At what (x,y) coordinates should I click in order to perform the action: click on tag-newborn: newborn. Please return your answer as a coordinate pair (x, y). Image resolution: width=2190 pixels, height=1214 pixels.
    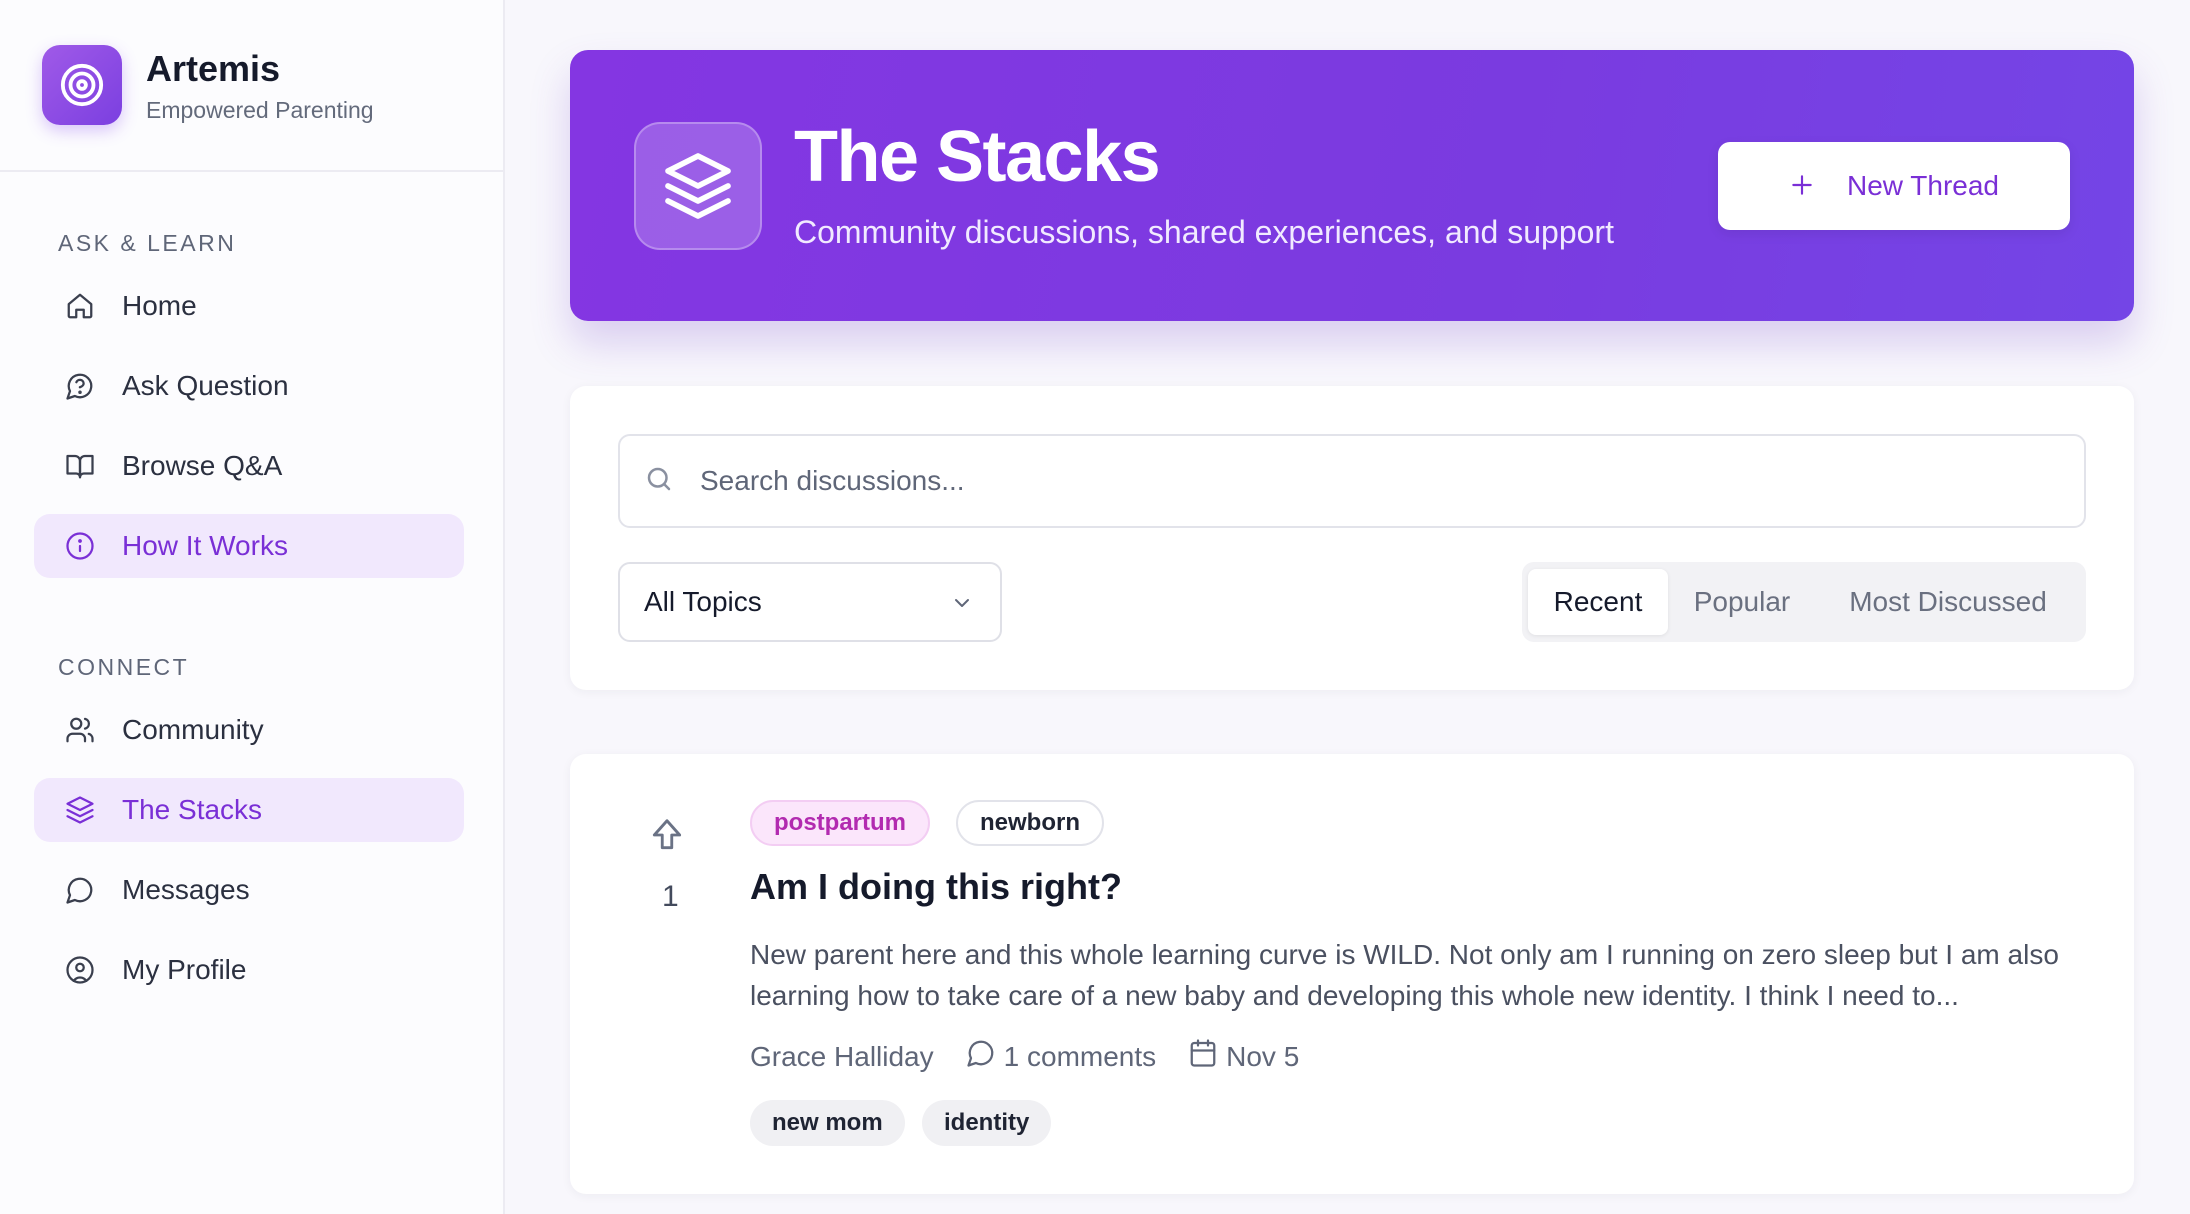
    Looking at the image, I should click on (1030, 823).